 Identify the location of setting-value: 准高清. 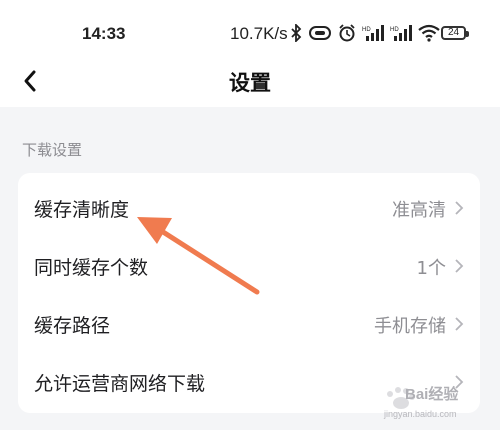
(419, 210).